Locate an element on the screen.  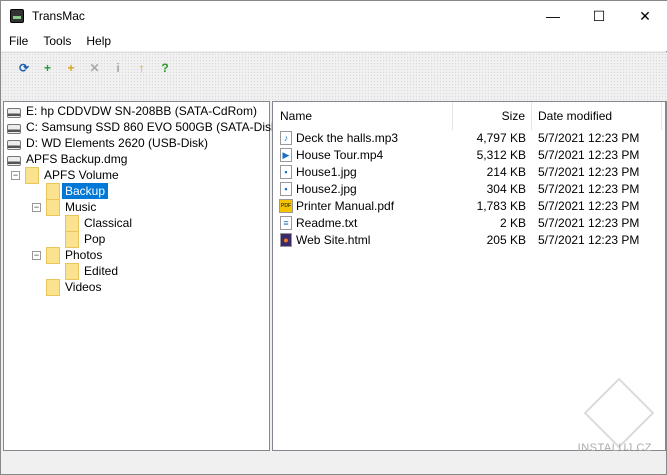
tree-item: Videos is located at coordinates (74, 287).